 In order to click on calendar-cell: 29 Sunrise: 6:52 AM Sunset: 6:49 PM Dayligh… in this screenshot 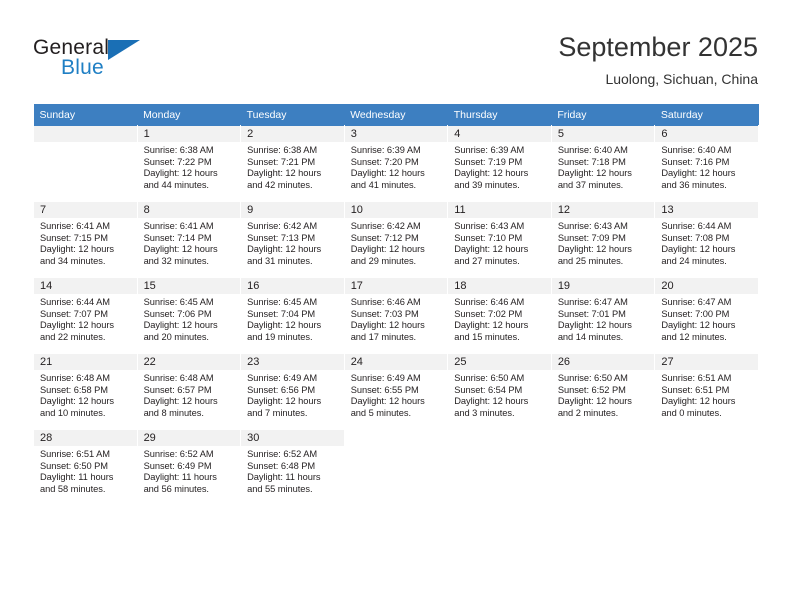, I will do `click(189, 467)`.